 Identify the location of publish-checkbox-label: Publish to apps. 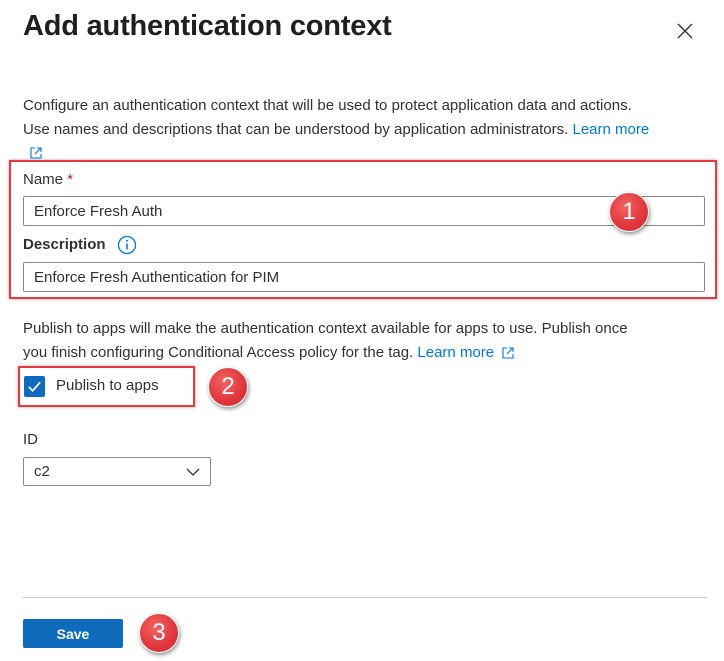
(107, 385).